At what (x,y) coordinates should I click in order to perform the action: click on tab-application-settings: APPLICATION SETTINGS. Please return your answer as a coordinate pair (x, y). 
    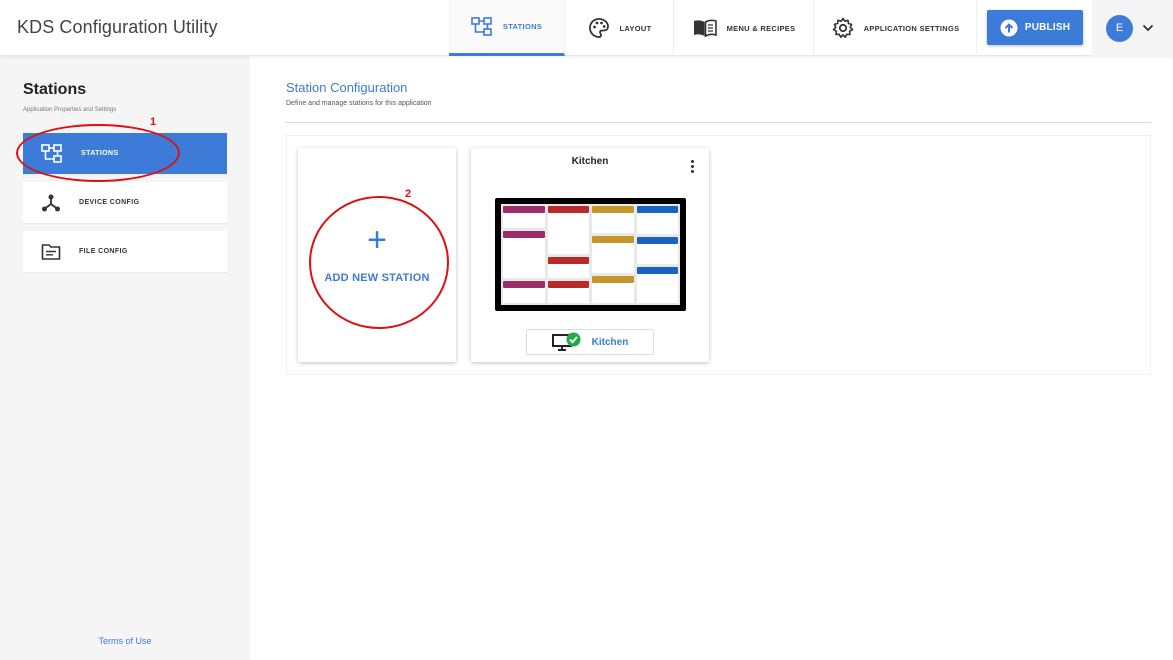
    Looking at the image, I should click on (896, 28).